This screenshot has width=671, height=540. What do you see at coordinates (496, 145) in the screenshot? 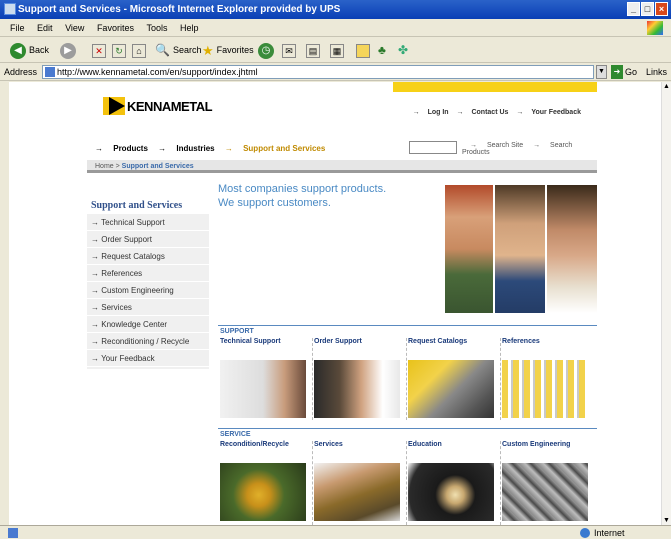
I see `search-site-link: → Search Site` at bounding box center [496, 145].